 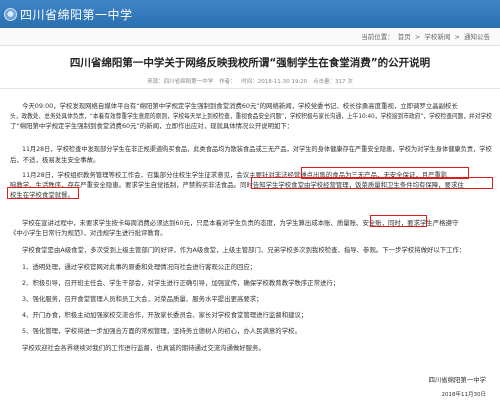 What do you see at coordinates (143, 348) in the screenshot?
I see `paragraph-line: 学校欢迎社会各界继续对我们的工作进行监督，也真诚的期待通过交流沟通做好服务。` at bounding box center [143, 348].